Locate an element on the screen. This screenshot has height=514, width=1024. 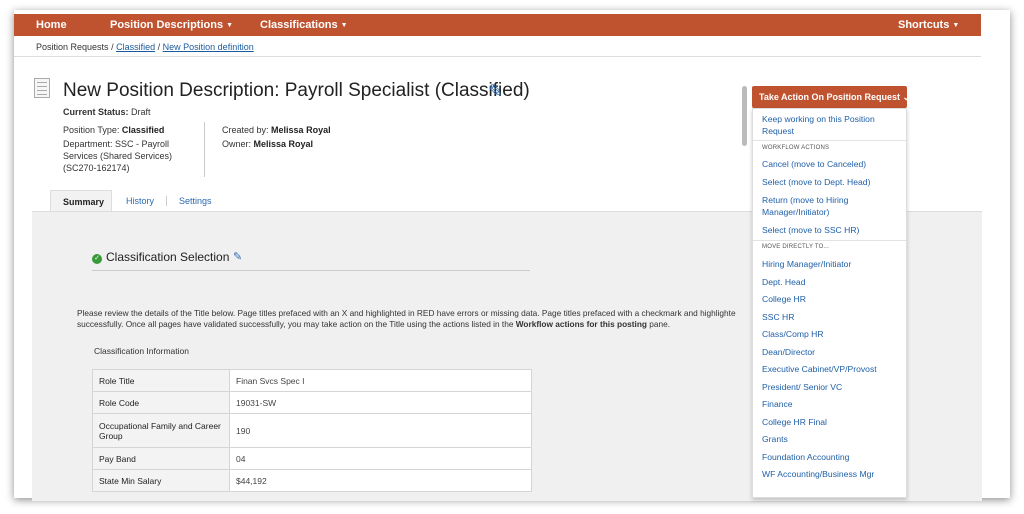
instructions-line-2-end: pane. is located at coordinates (658, 324).